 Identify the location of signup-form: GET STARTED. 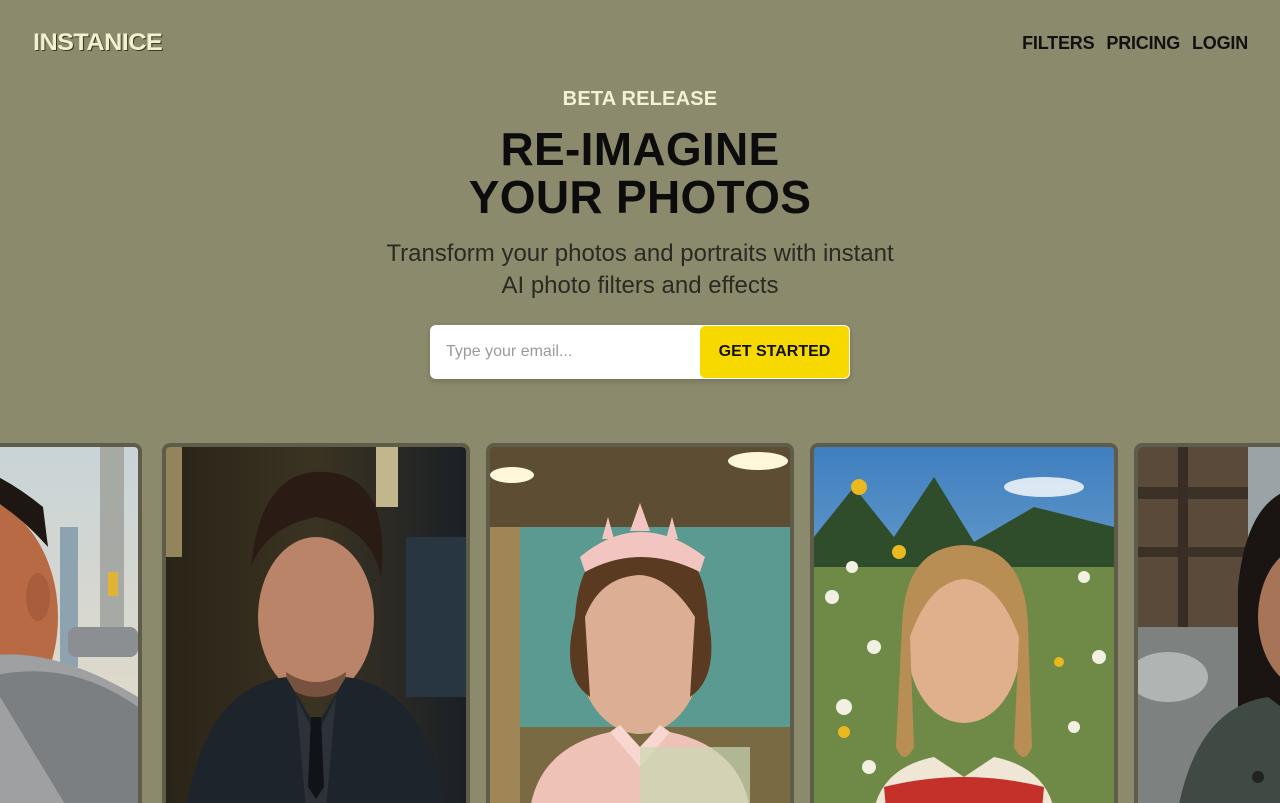
(640, 352).